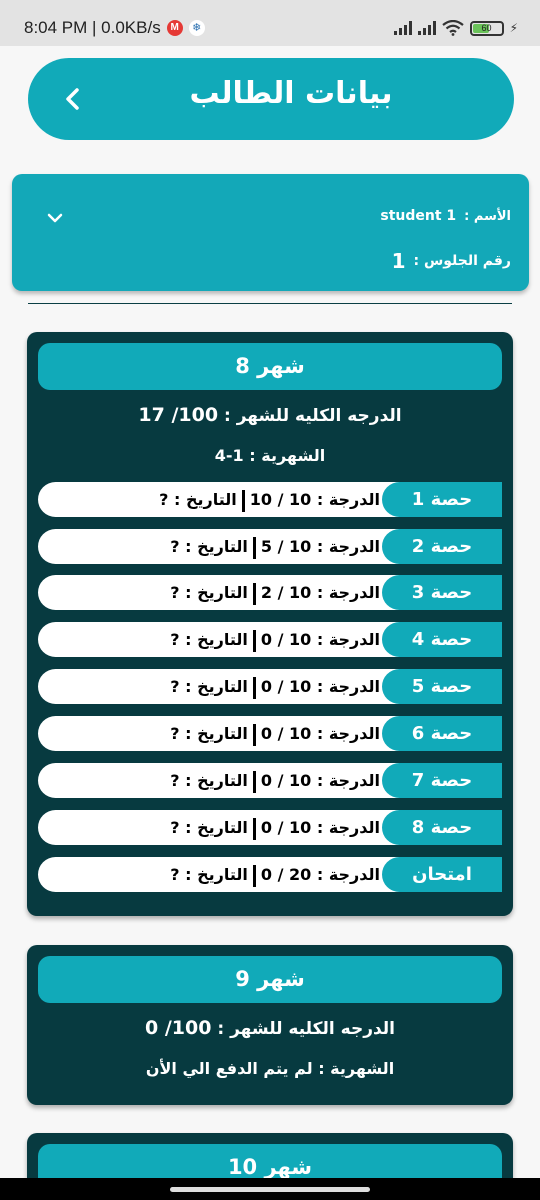 The height and width of the screenshot is (1200, 540). I want to click on lesson-row: حصة 3 الدرجة : 10 / 2 التاريخ : ?, so click(270, 592).